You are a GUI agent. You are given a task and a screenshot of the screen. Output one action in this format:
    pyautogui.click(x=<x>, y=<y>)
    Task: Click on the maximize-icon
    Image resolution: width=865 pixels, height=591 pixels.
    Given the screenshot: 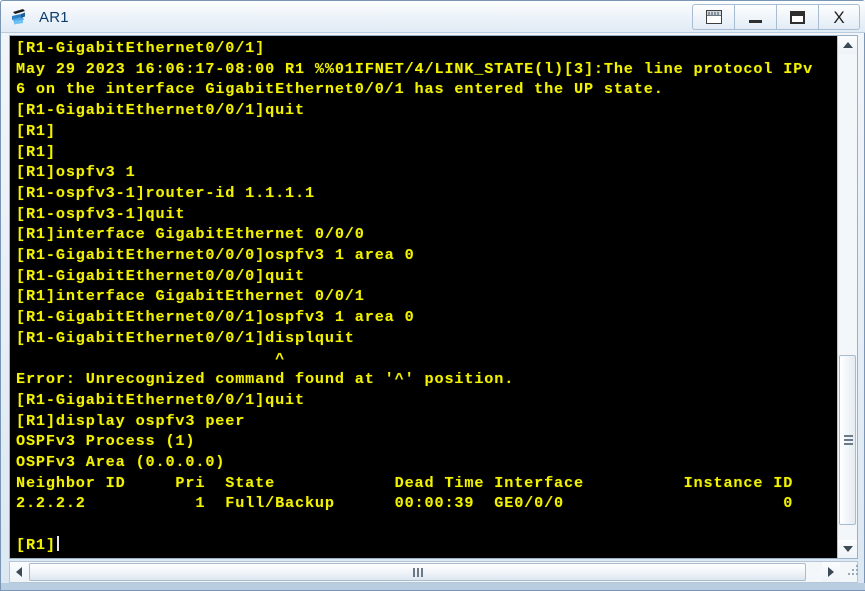 What is the action you would take?
    pyautogui.click(x=797, y=17)
    